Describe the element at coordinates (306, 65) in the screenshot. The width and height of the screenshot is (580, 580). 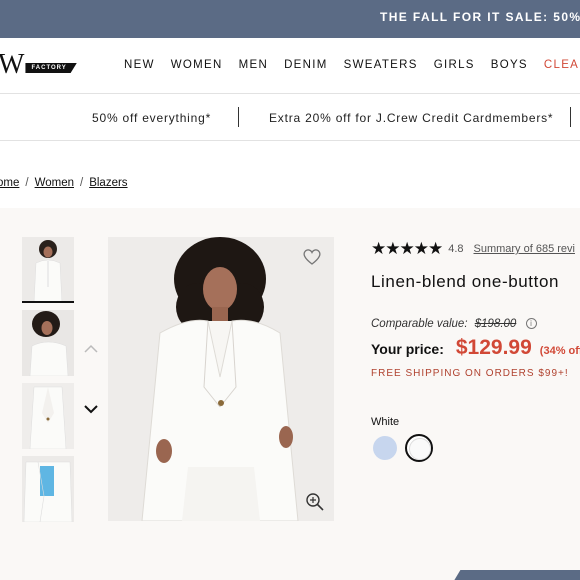
I see `nav-item-denim: DENIM` at that location.